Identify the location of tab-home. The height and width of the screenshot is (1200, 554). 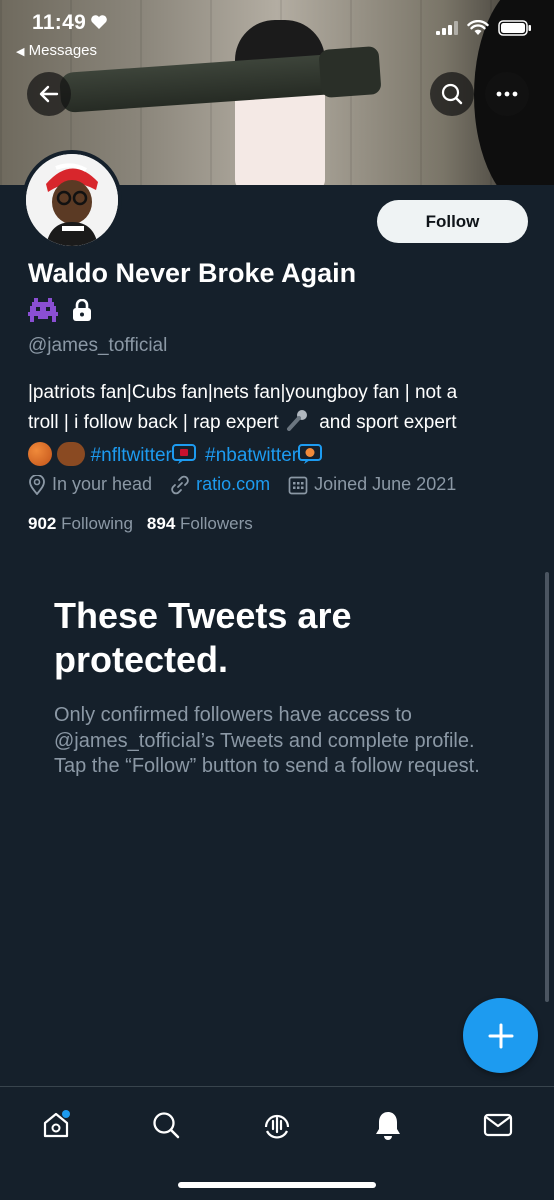
(56, 1125).